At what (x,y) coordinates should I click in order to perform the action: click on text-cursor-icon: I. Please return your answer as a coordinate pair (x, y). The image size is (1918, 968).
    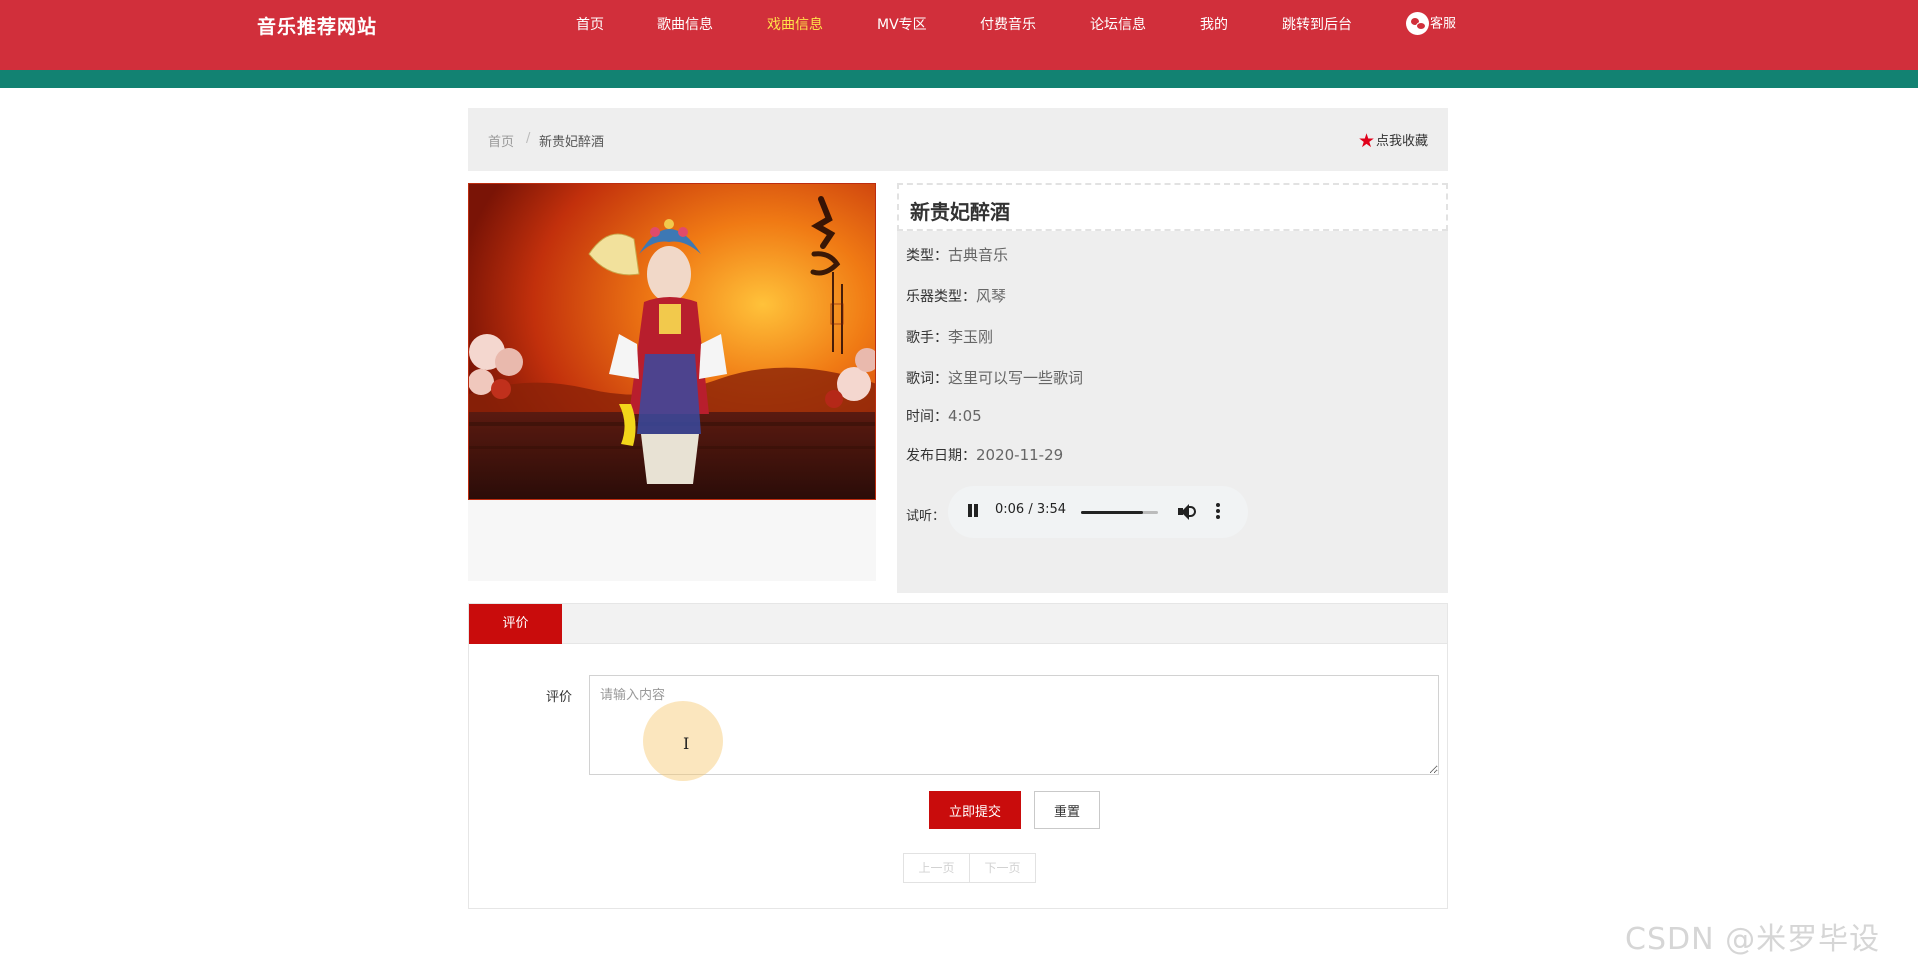
    Looking at the image, I should click on (686, 743).